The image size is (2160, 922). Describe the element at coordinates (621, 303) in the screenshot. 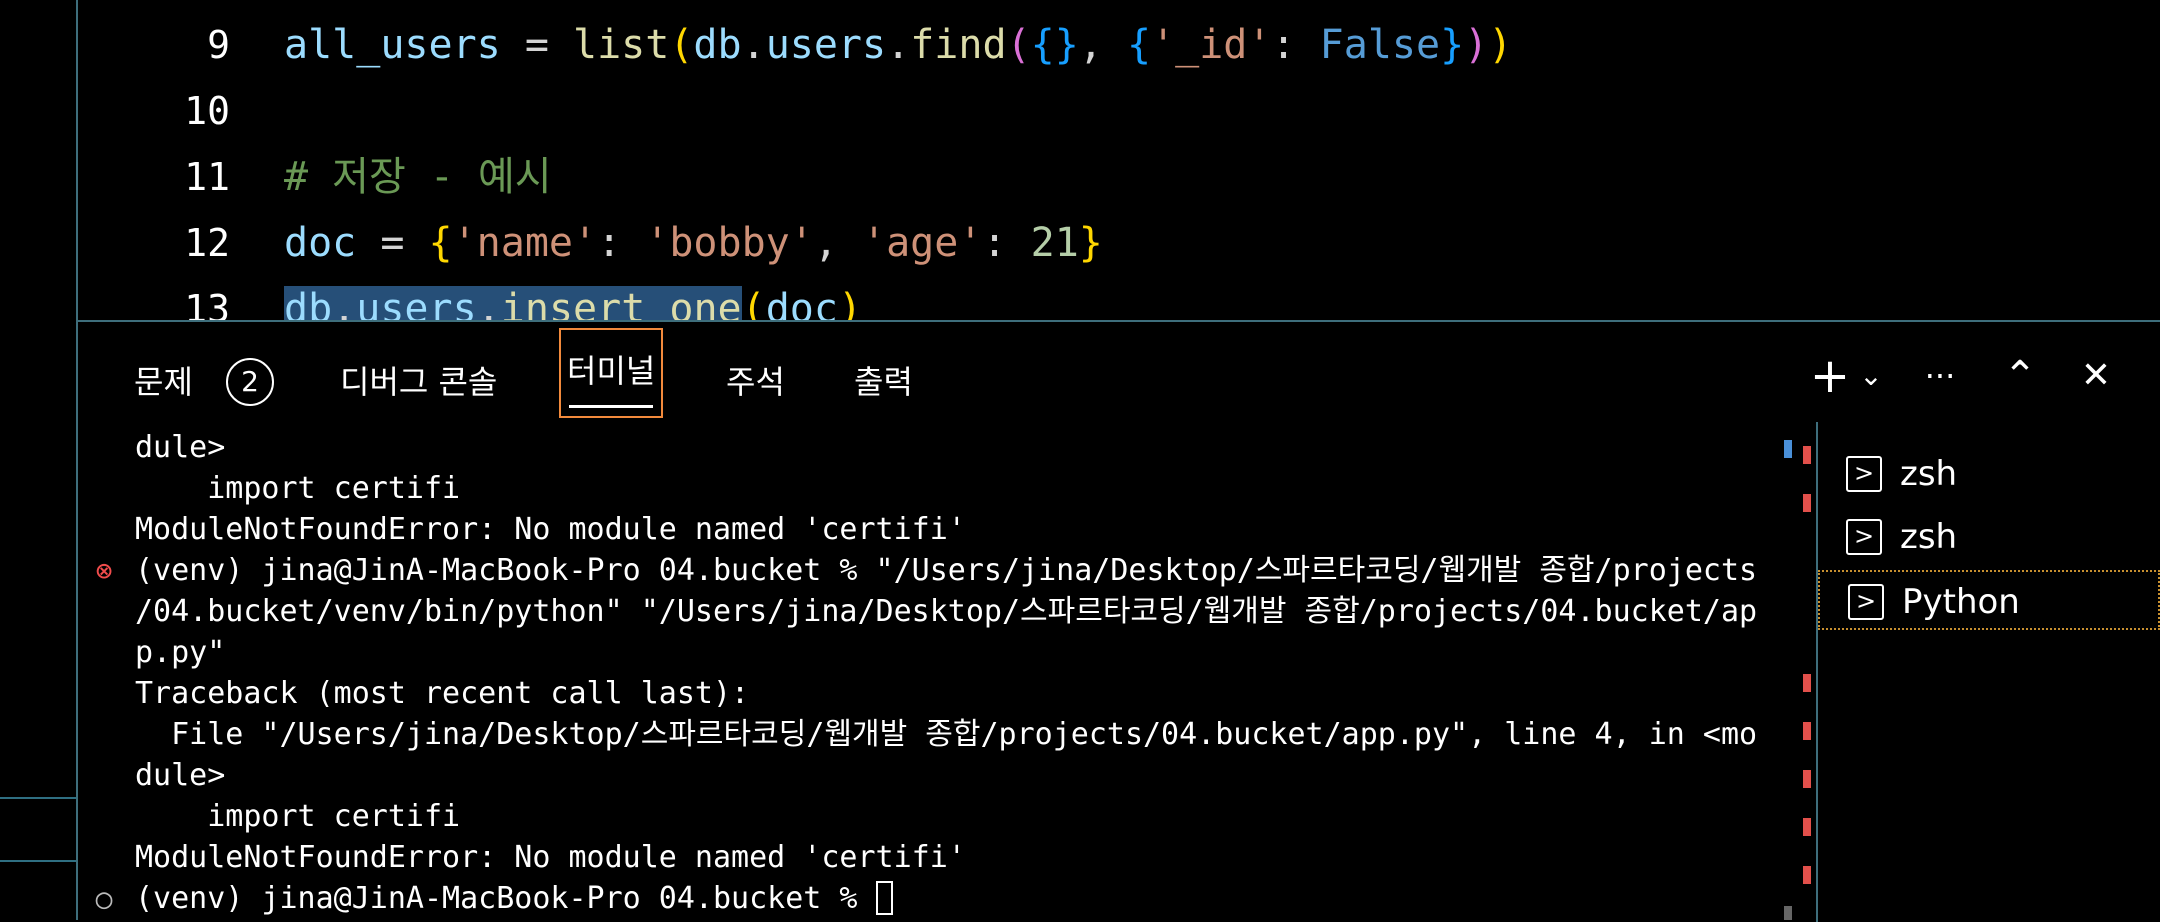

I see `code-token: insert_one` at that location.